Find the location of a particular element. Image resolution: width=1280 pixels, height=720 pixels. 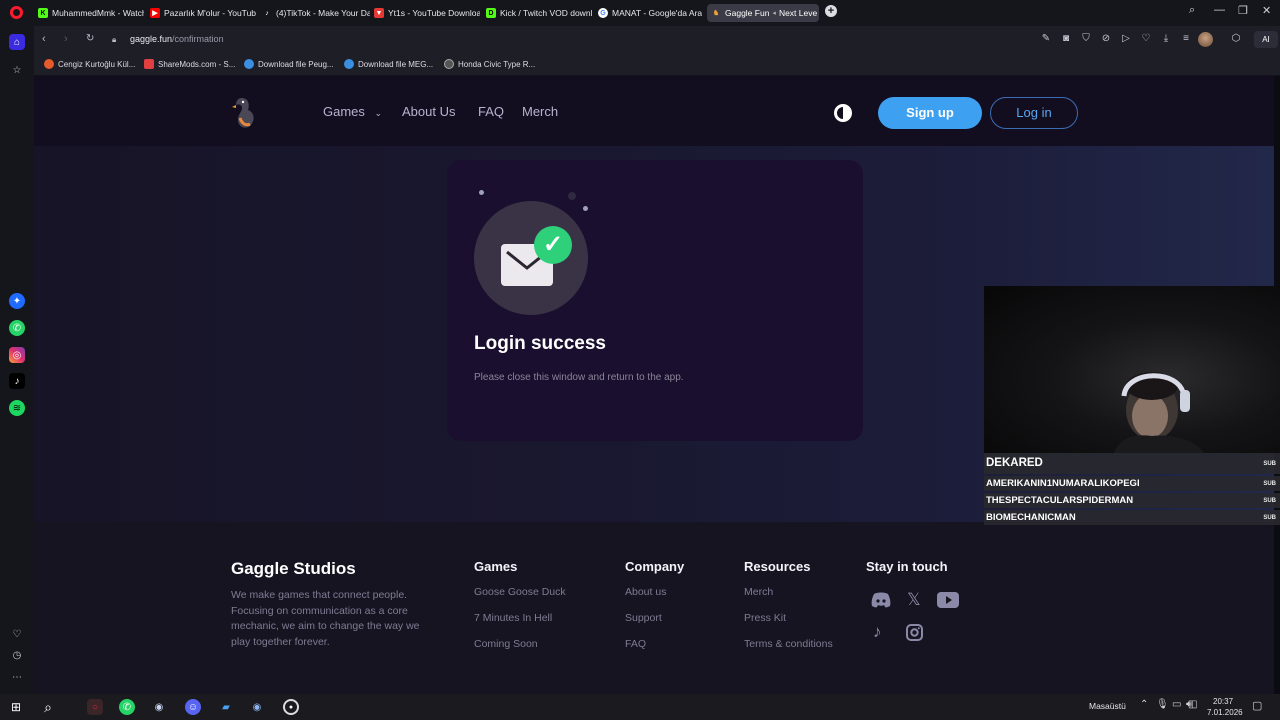

search-icon: ⌕ is located at coordinates (48, 707).